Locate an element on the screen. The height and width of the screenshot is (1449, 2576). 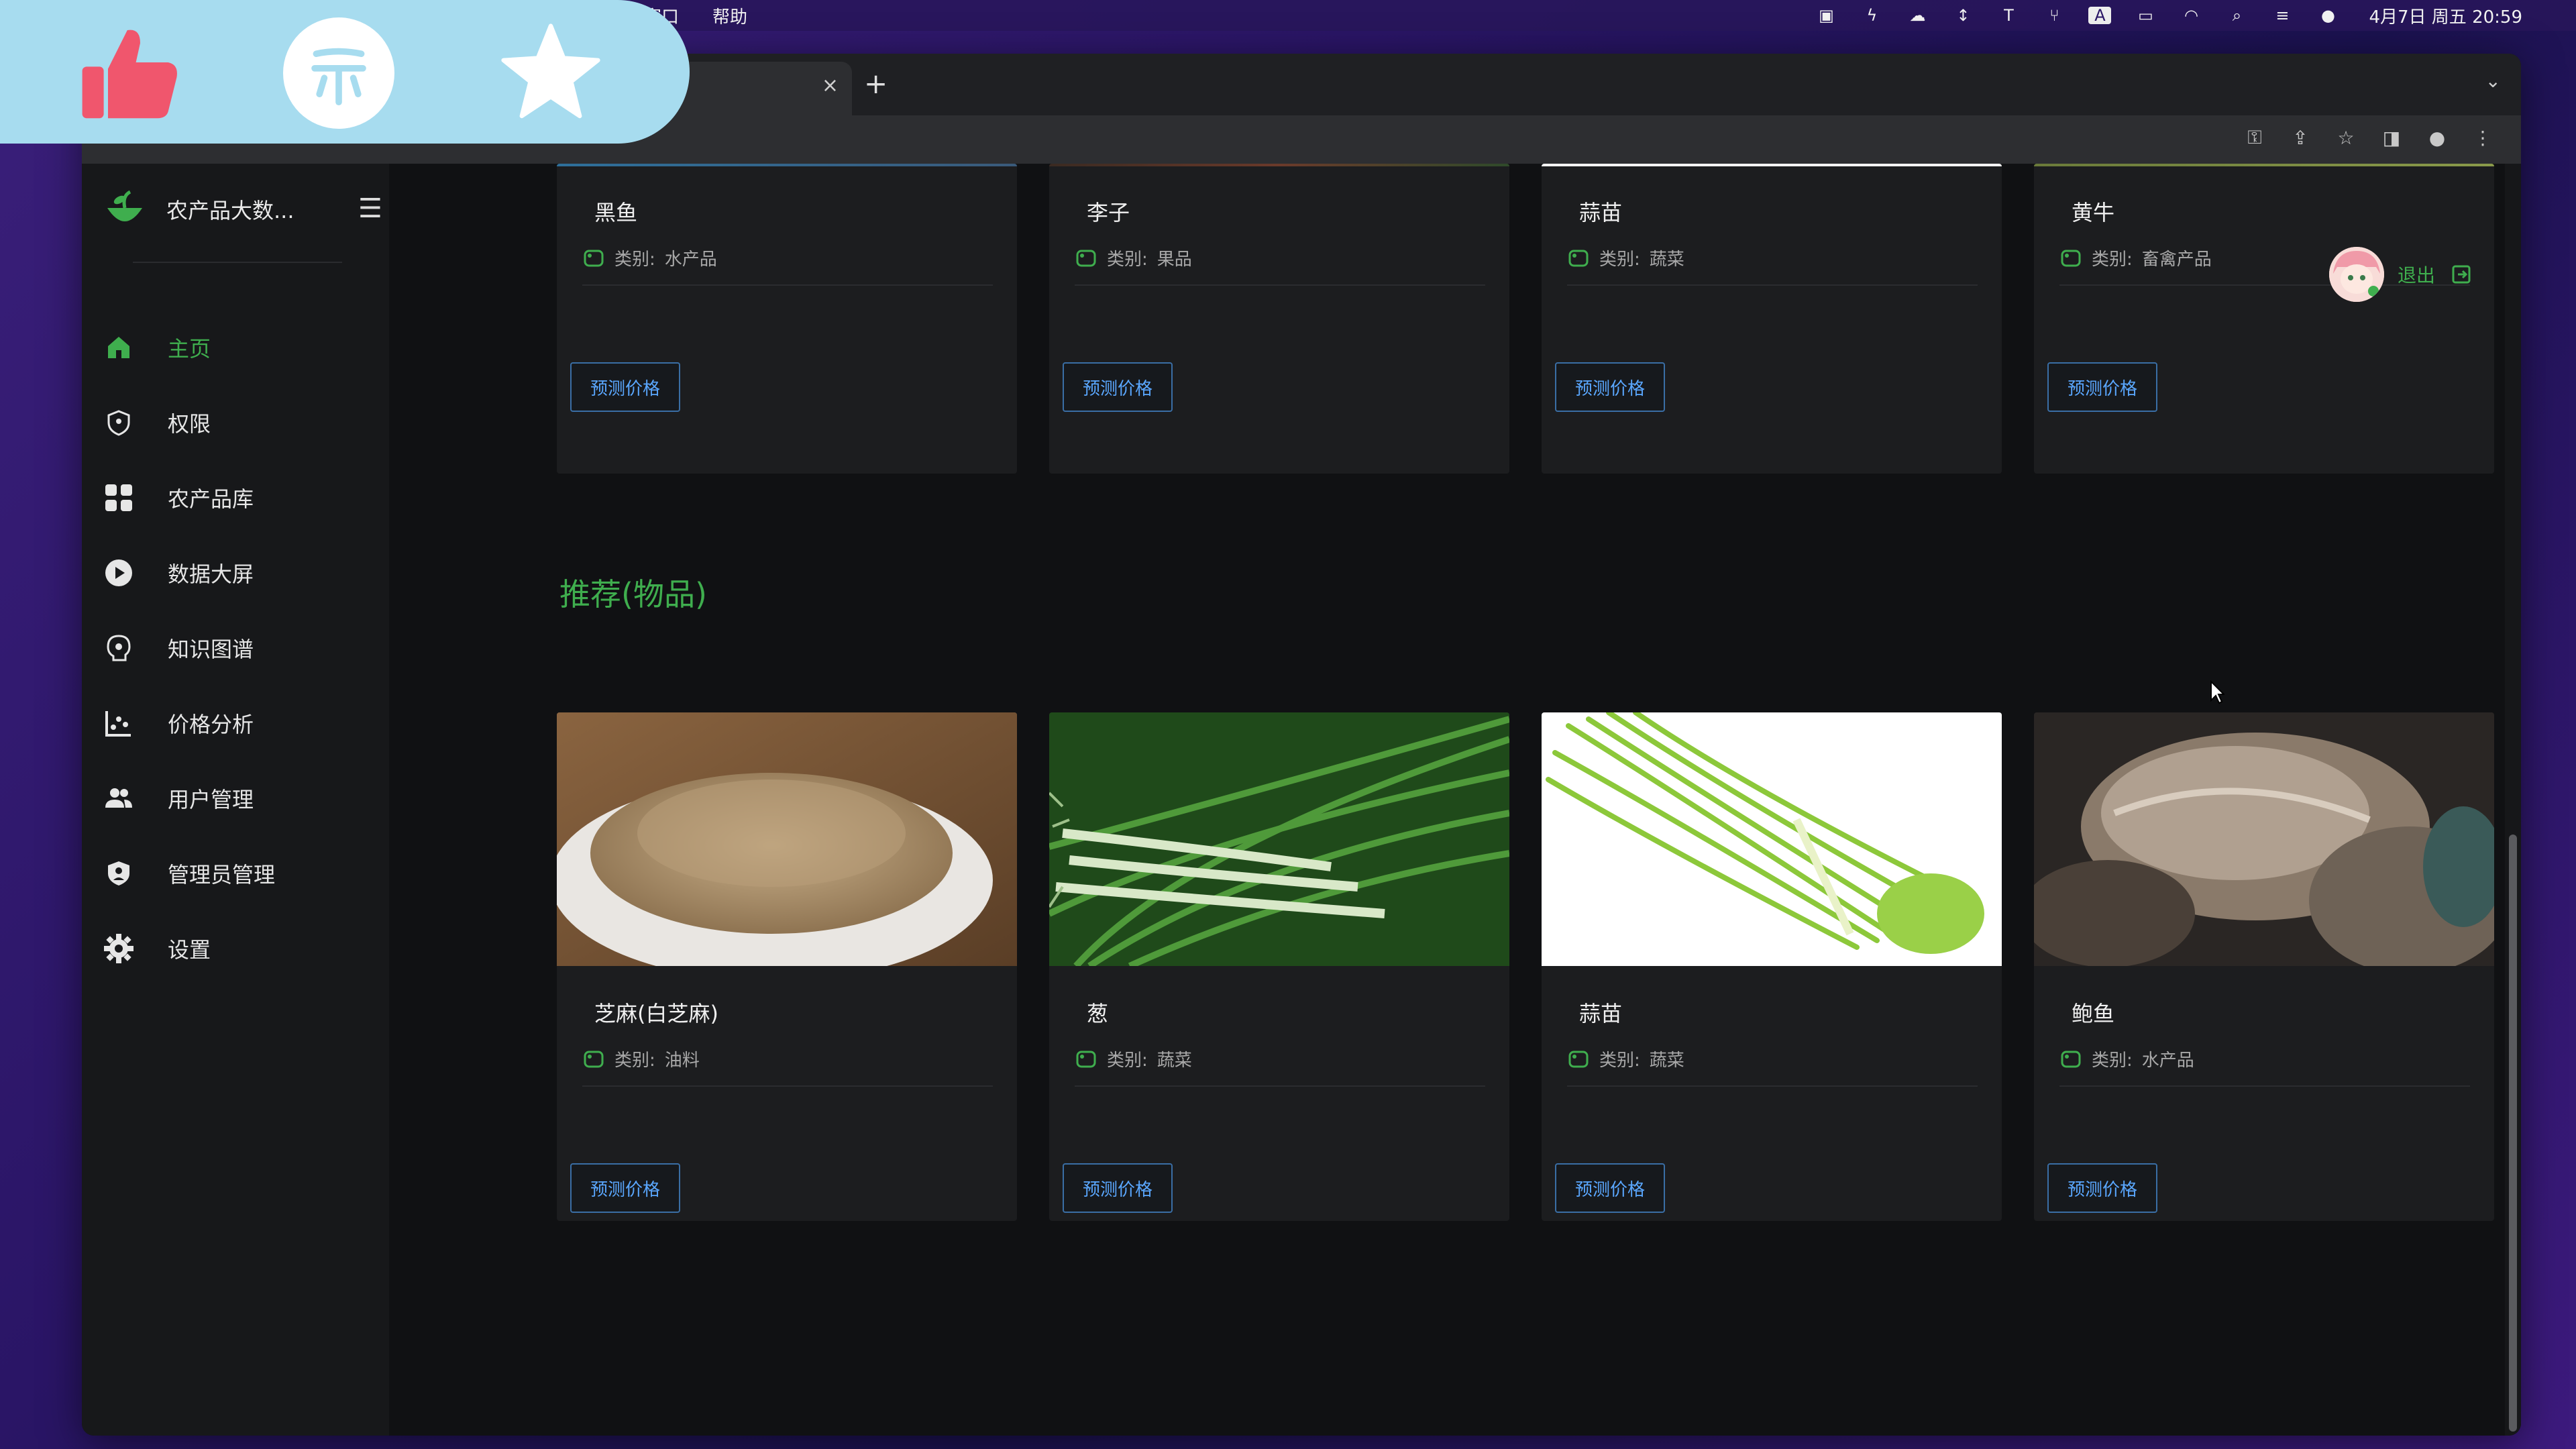
gear-icon is located at coordinates (119, 948).